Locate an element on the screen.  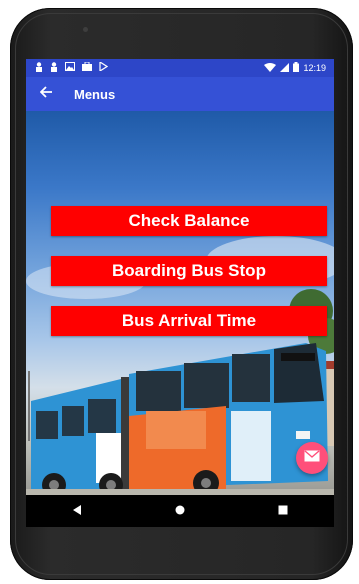
mail-icon is located at coordinates (312, 458).